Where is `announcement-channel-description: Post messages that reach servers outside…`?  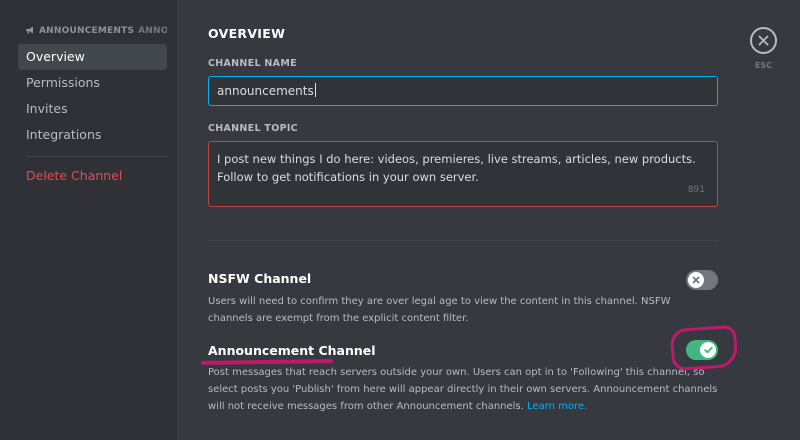
announcement-channel-description: Post messages that reach servers outside… is located at coordinates (463, 389).